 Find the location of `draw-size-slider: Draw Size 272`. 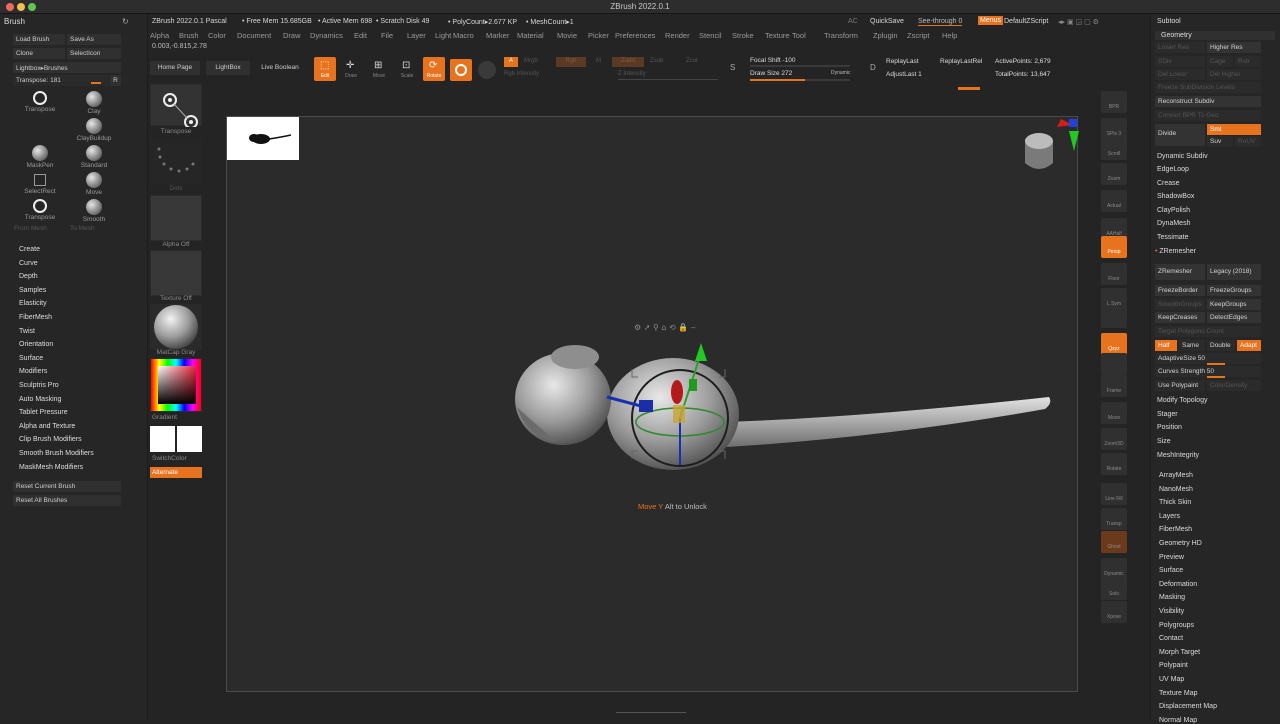

draw-size-slider: Draw Size 272 is located at coordinates (771, 73).